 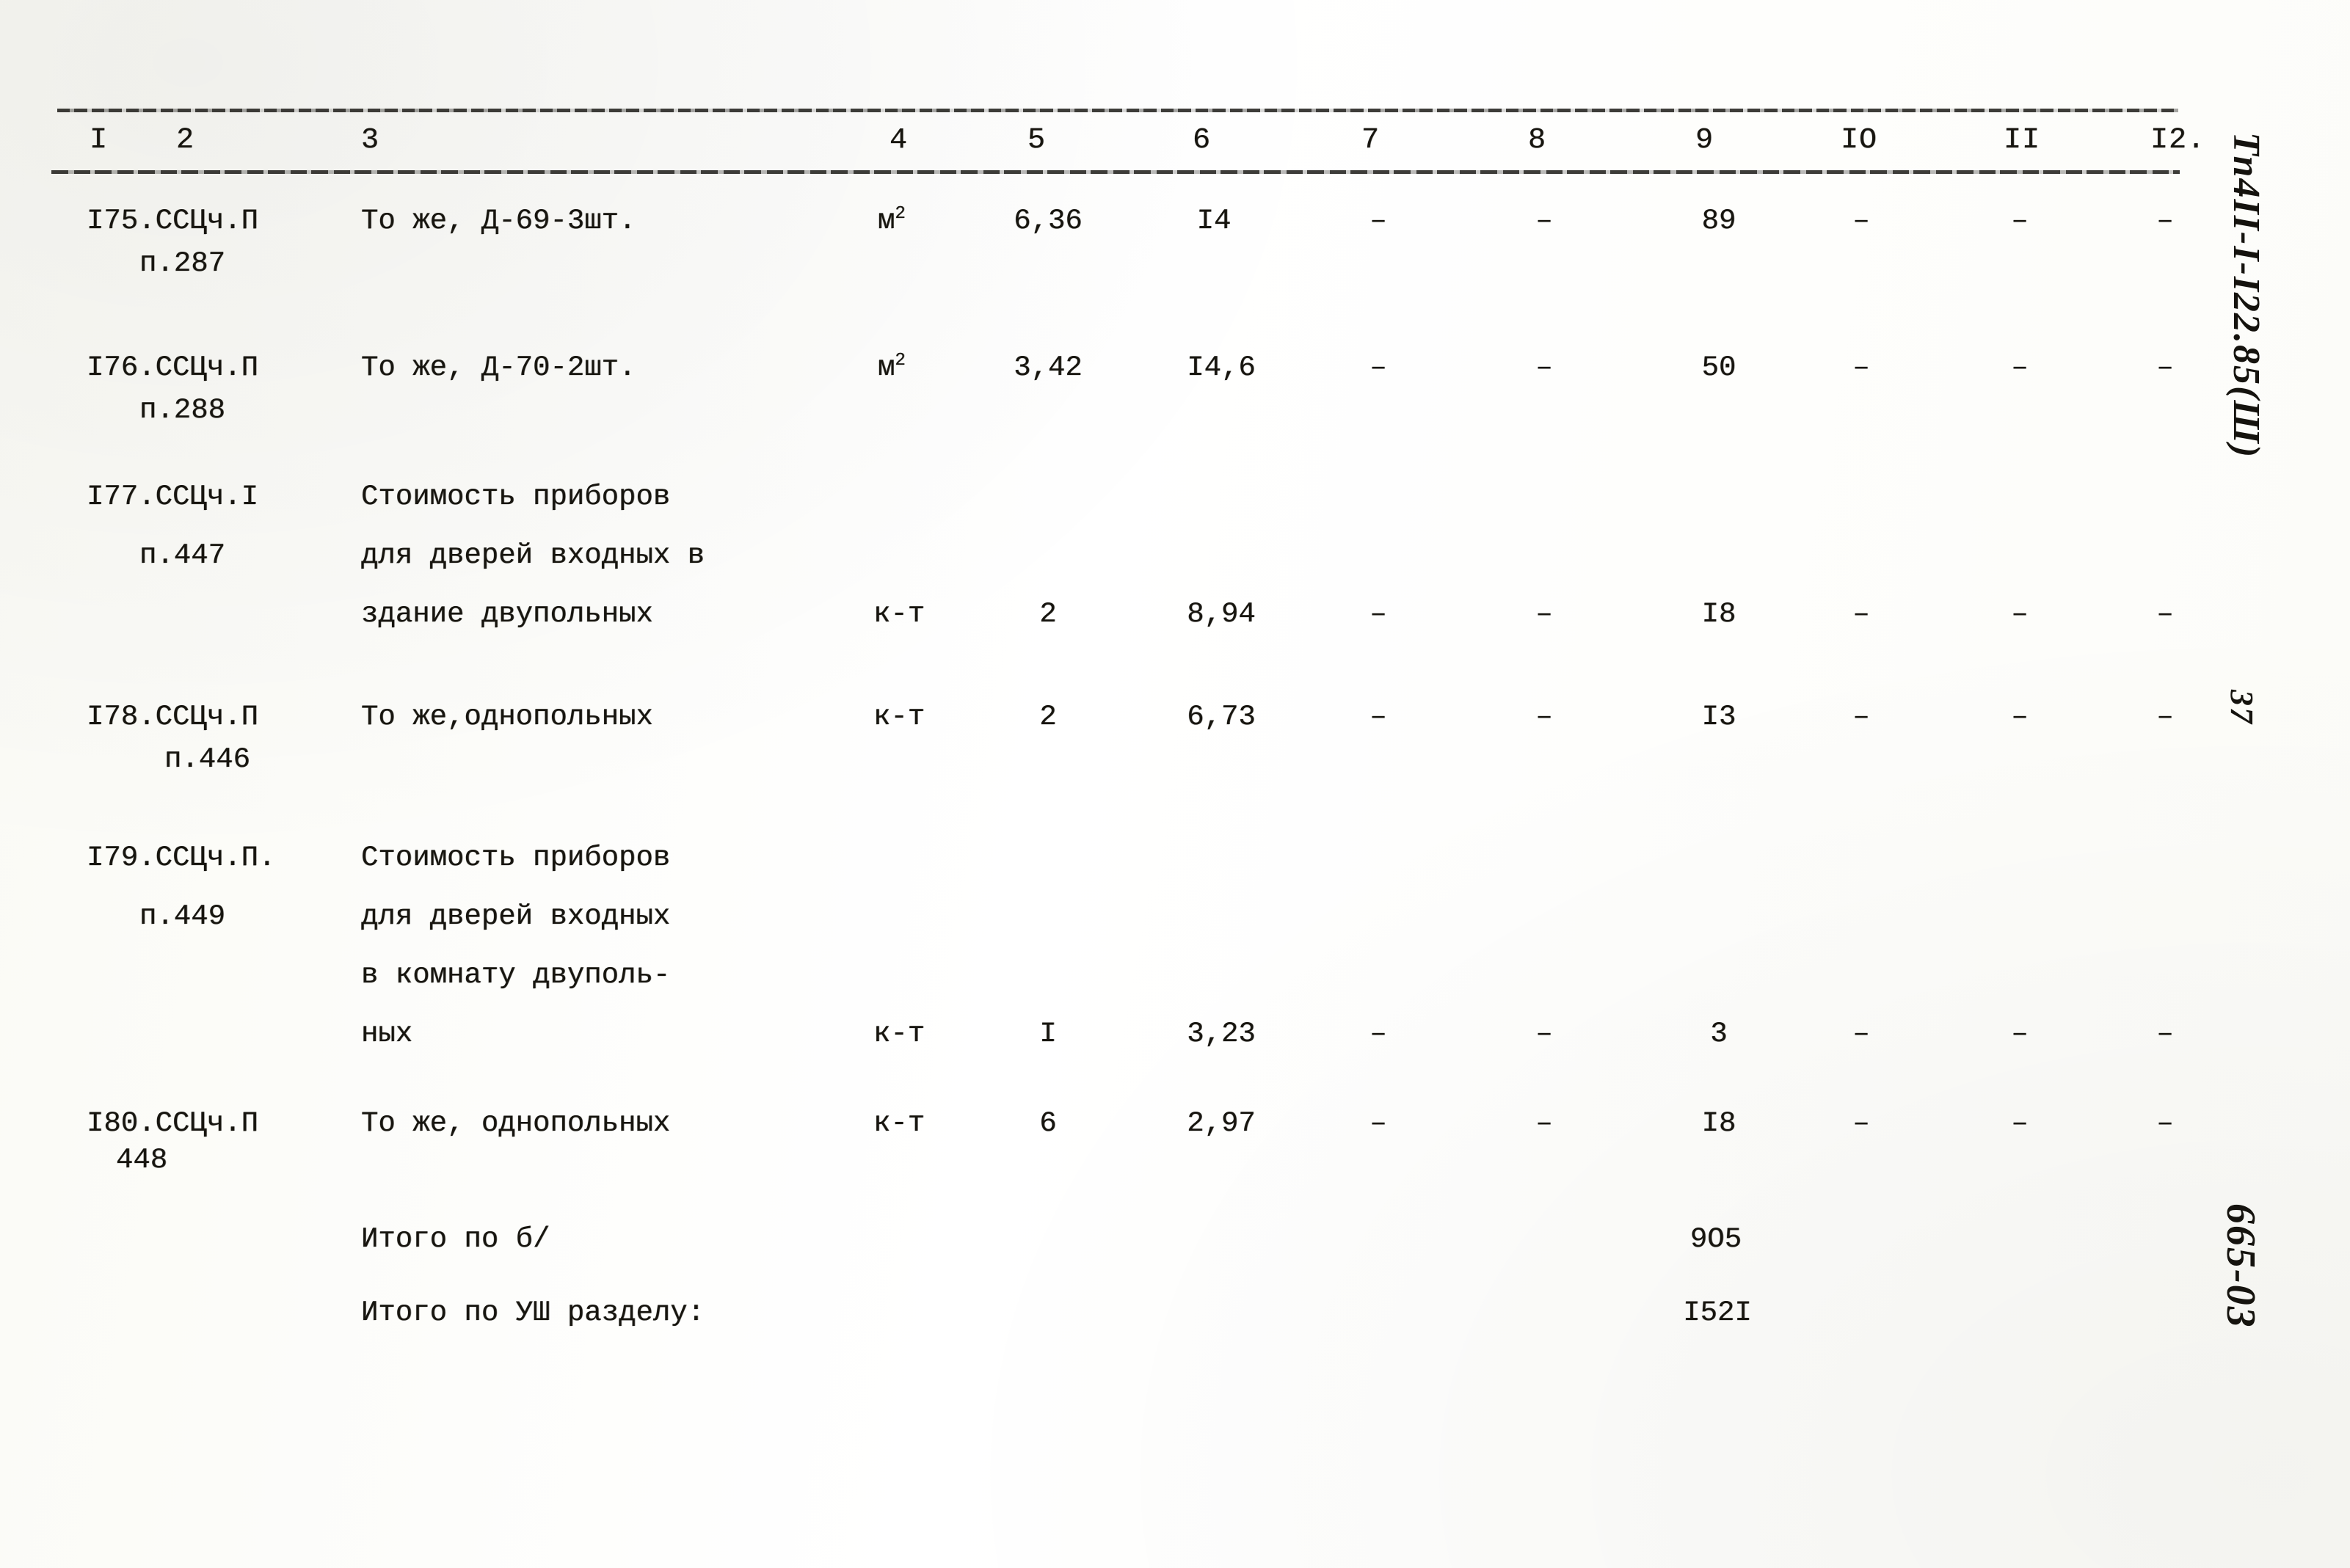 I want to click on row-code: I79.ССЦч.П., so click(x=181, y=858).